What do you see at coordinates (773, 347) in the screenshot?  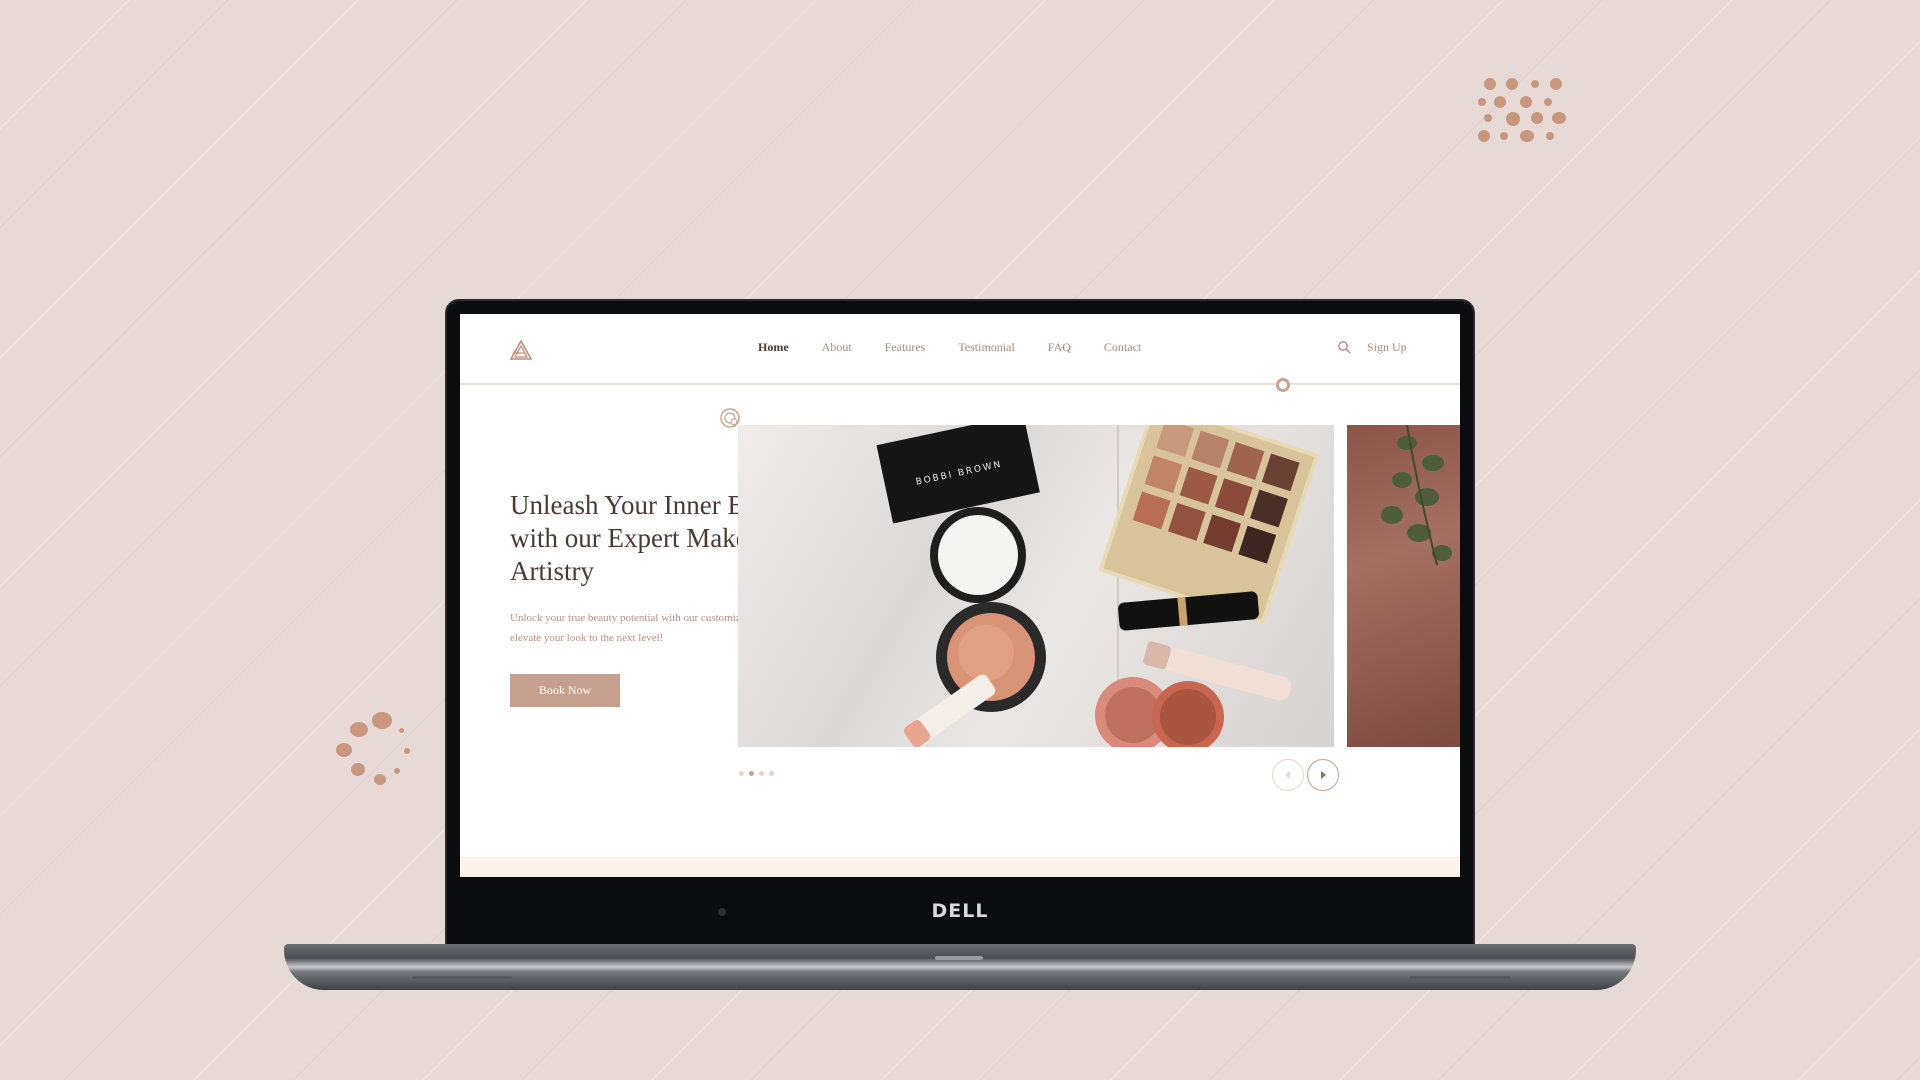 I see `nav-item-home: Home` at bounding box center [773, 347].